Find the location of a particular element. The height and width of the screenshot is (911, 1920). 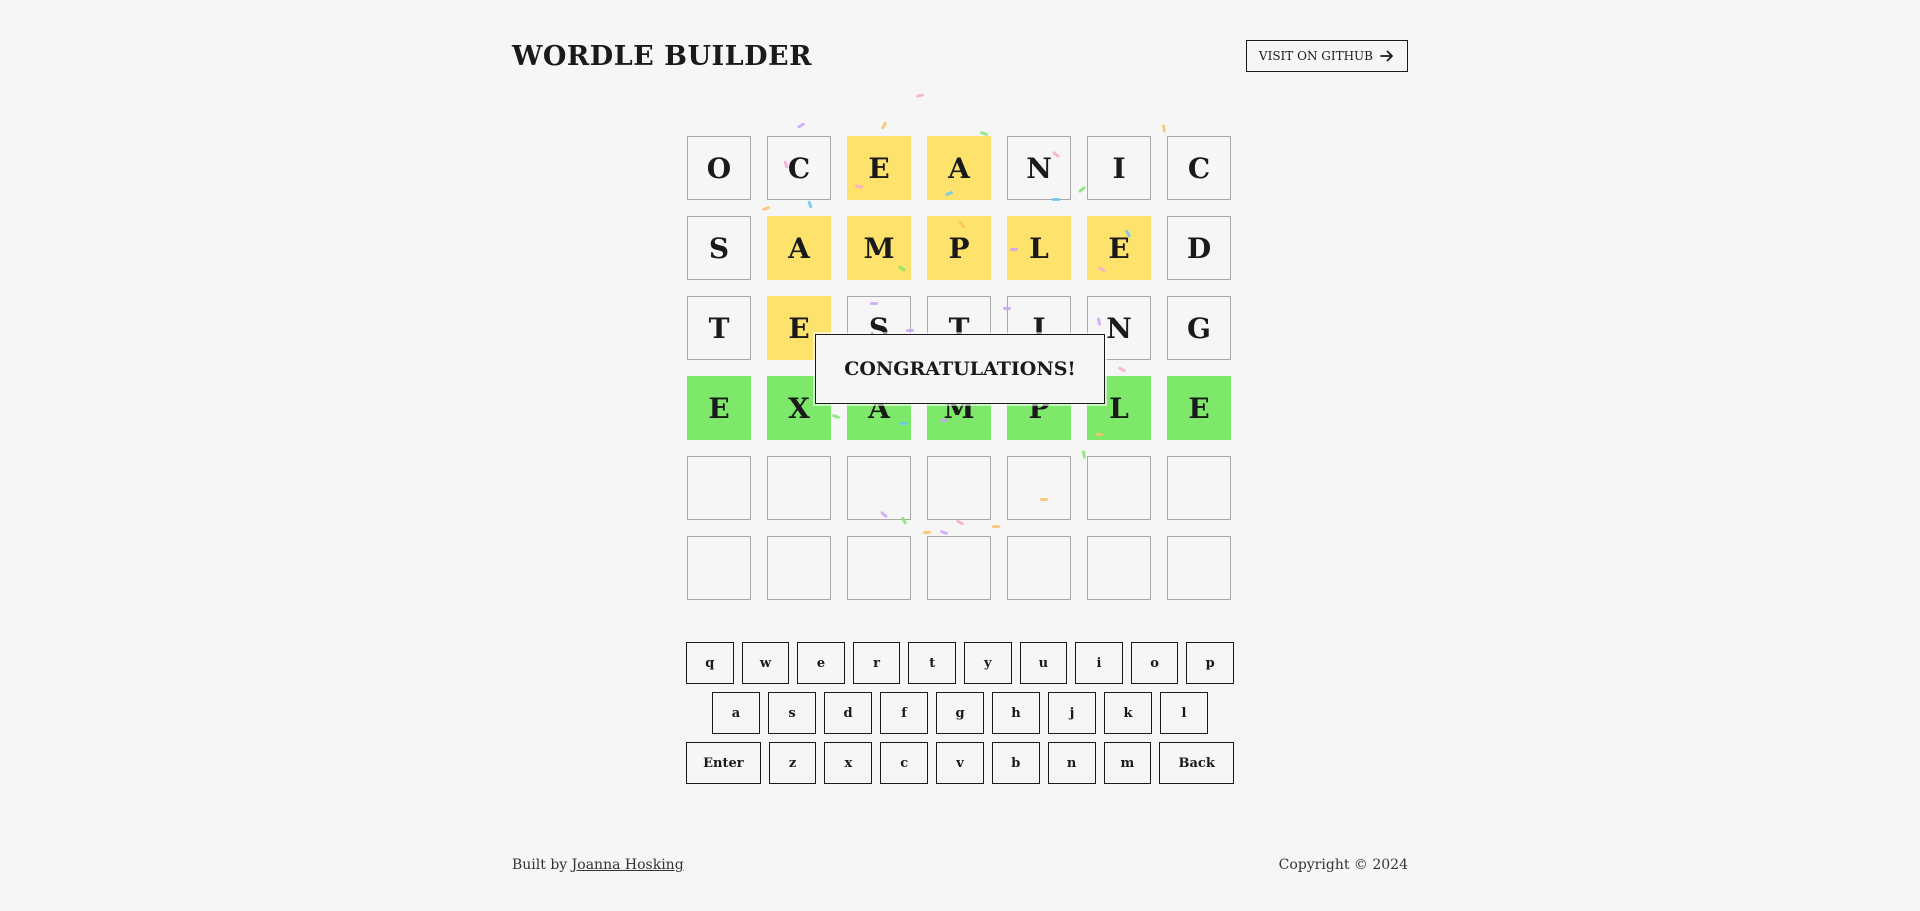

built-by-label: Built by is located at coordinates (540, 865).